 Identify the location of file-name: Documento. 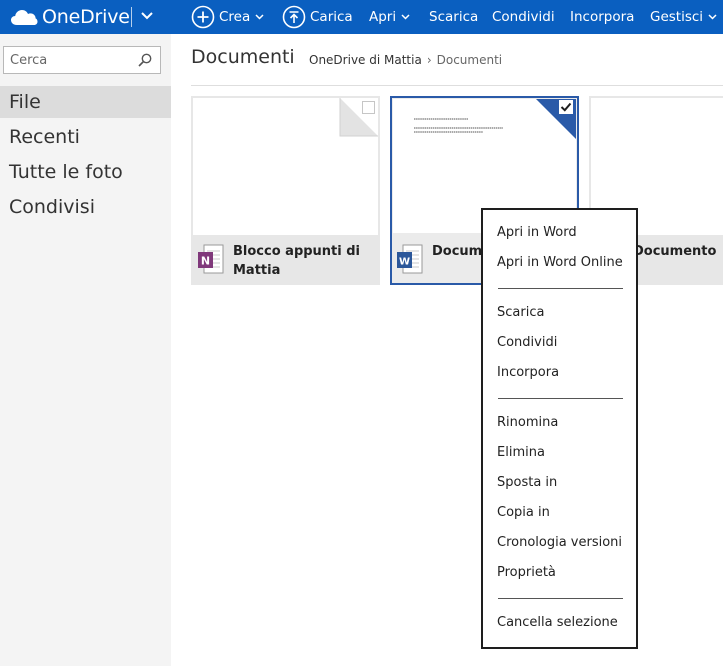
(675, 251).